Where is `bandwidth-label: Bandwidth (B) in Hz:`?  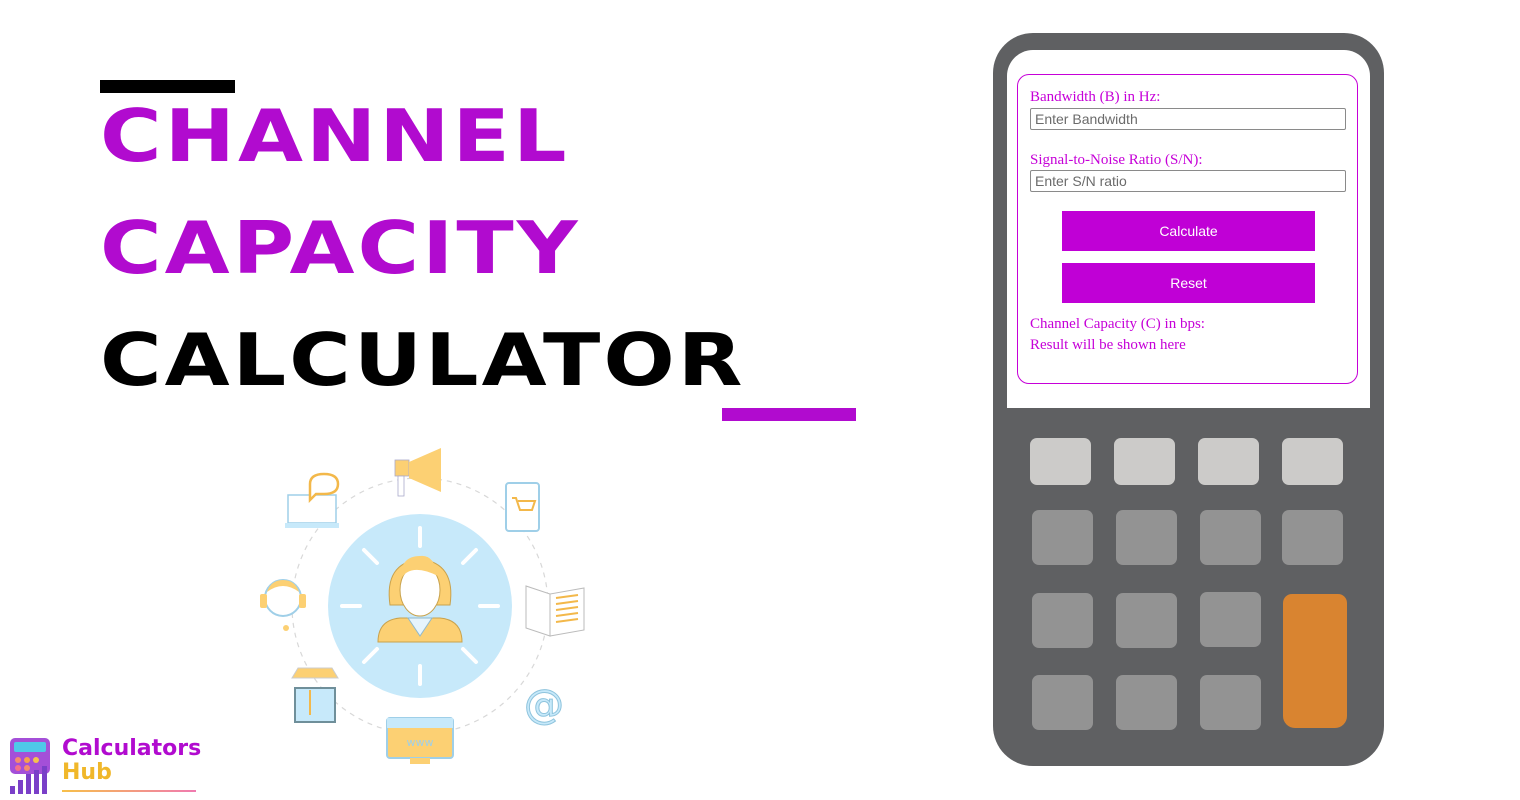 bandwidth-label: Bandwidth (B) in Hz: is located at coordinates (1095, 97).